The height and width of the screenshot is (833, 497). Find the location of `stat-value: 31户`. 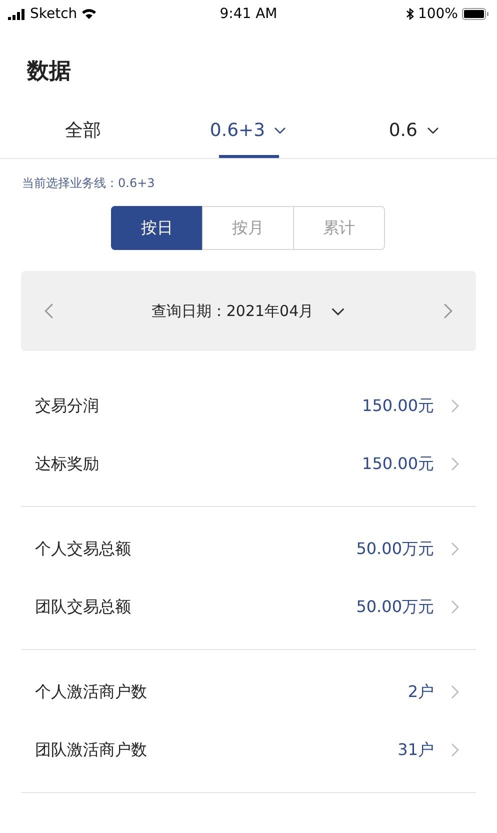

stat-value: 31户 is located at coordinates (416, 750).